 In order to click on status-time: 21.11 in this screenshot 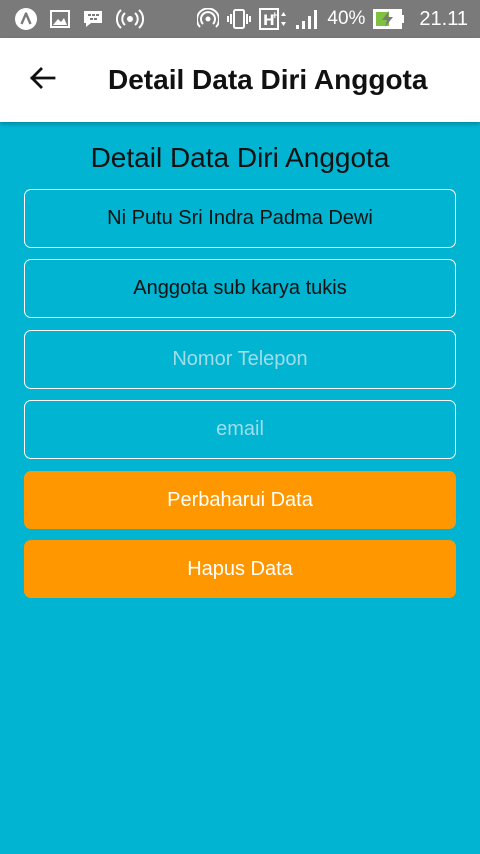, I will do `click(443, 18)`.